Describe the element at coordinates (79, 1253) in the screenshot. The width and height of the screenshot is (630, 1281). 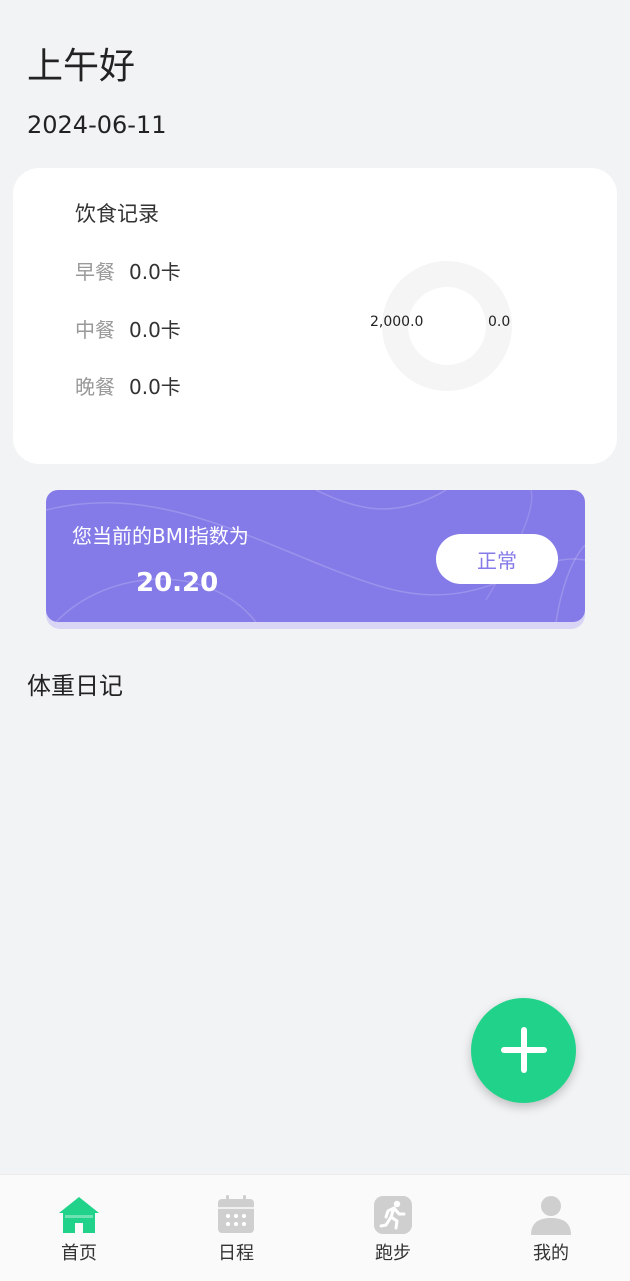
I see `tab-label: 首页` at that location.